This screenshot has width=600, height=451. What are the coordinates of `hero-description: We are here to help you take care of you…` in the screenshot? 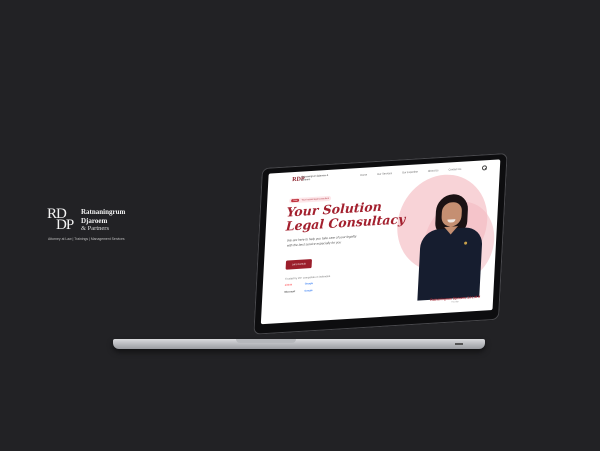 It's located at (321, 241).